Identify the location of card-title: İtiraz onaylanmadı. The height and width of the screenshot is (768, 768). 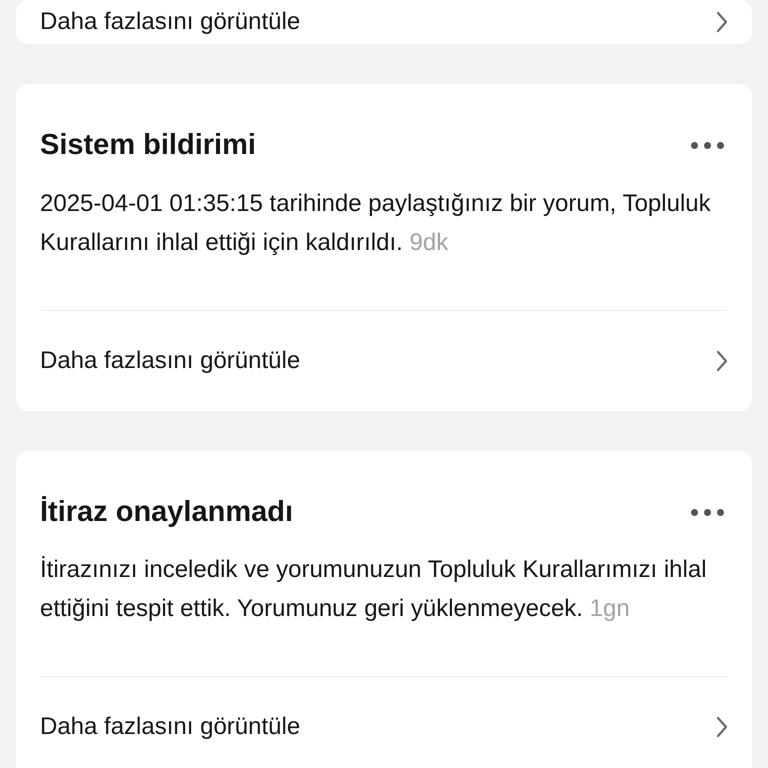
(167, 512).